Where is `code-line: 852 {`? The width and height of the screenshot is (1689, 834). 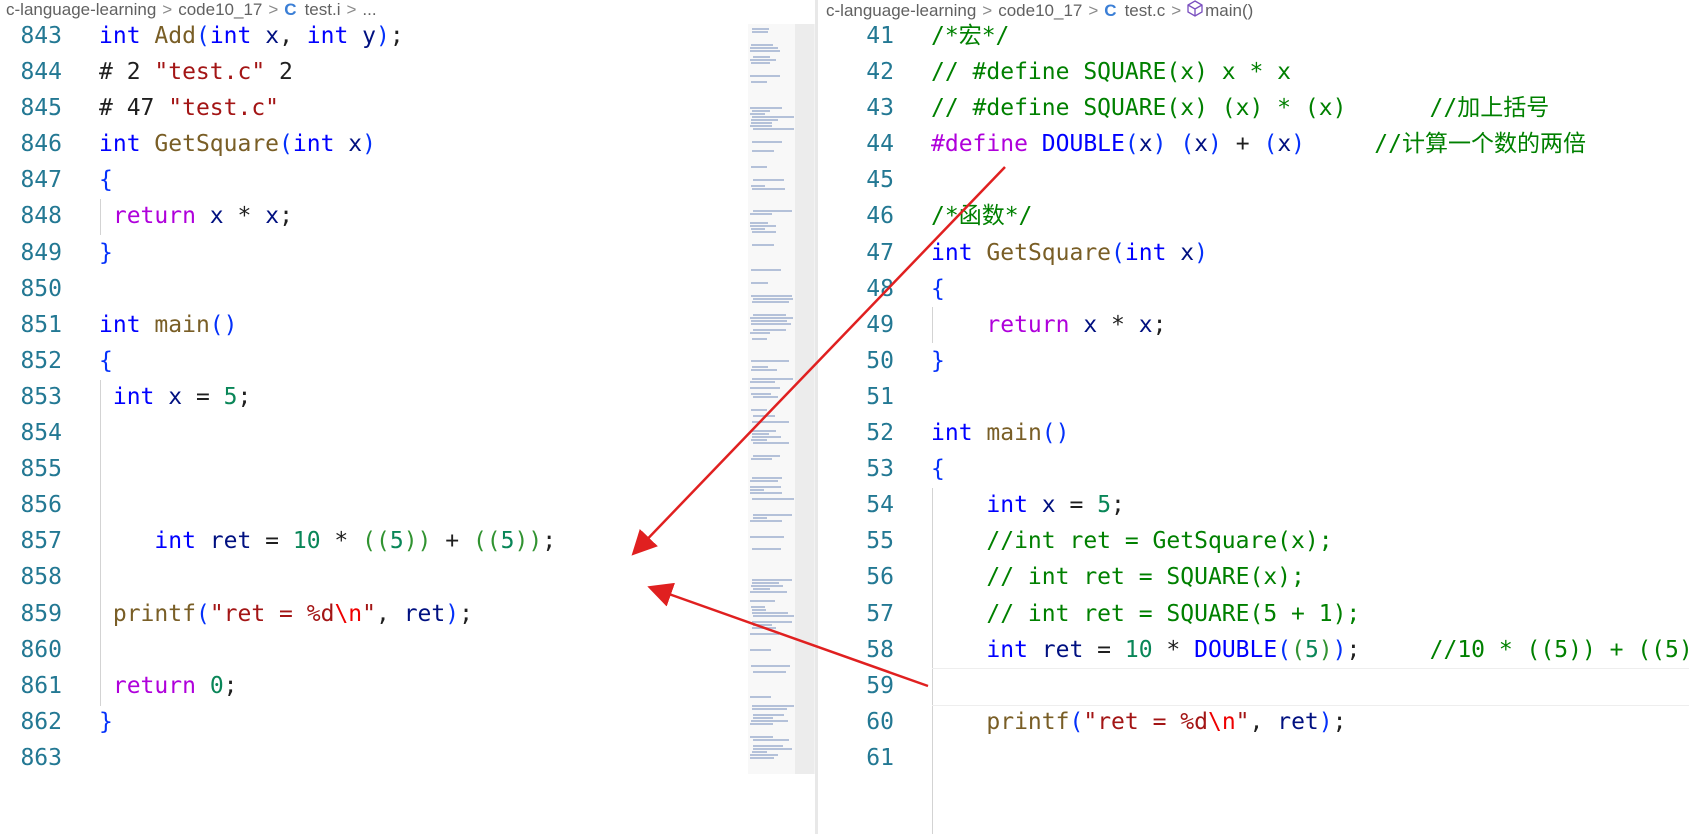 code-line: 852 { is located at coordinates (278, 361).